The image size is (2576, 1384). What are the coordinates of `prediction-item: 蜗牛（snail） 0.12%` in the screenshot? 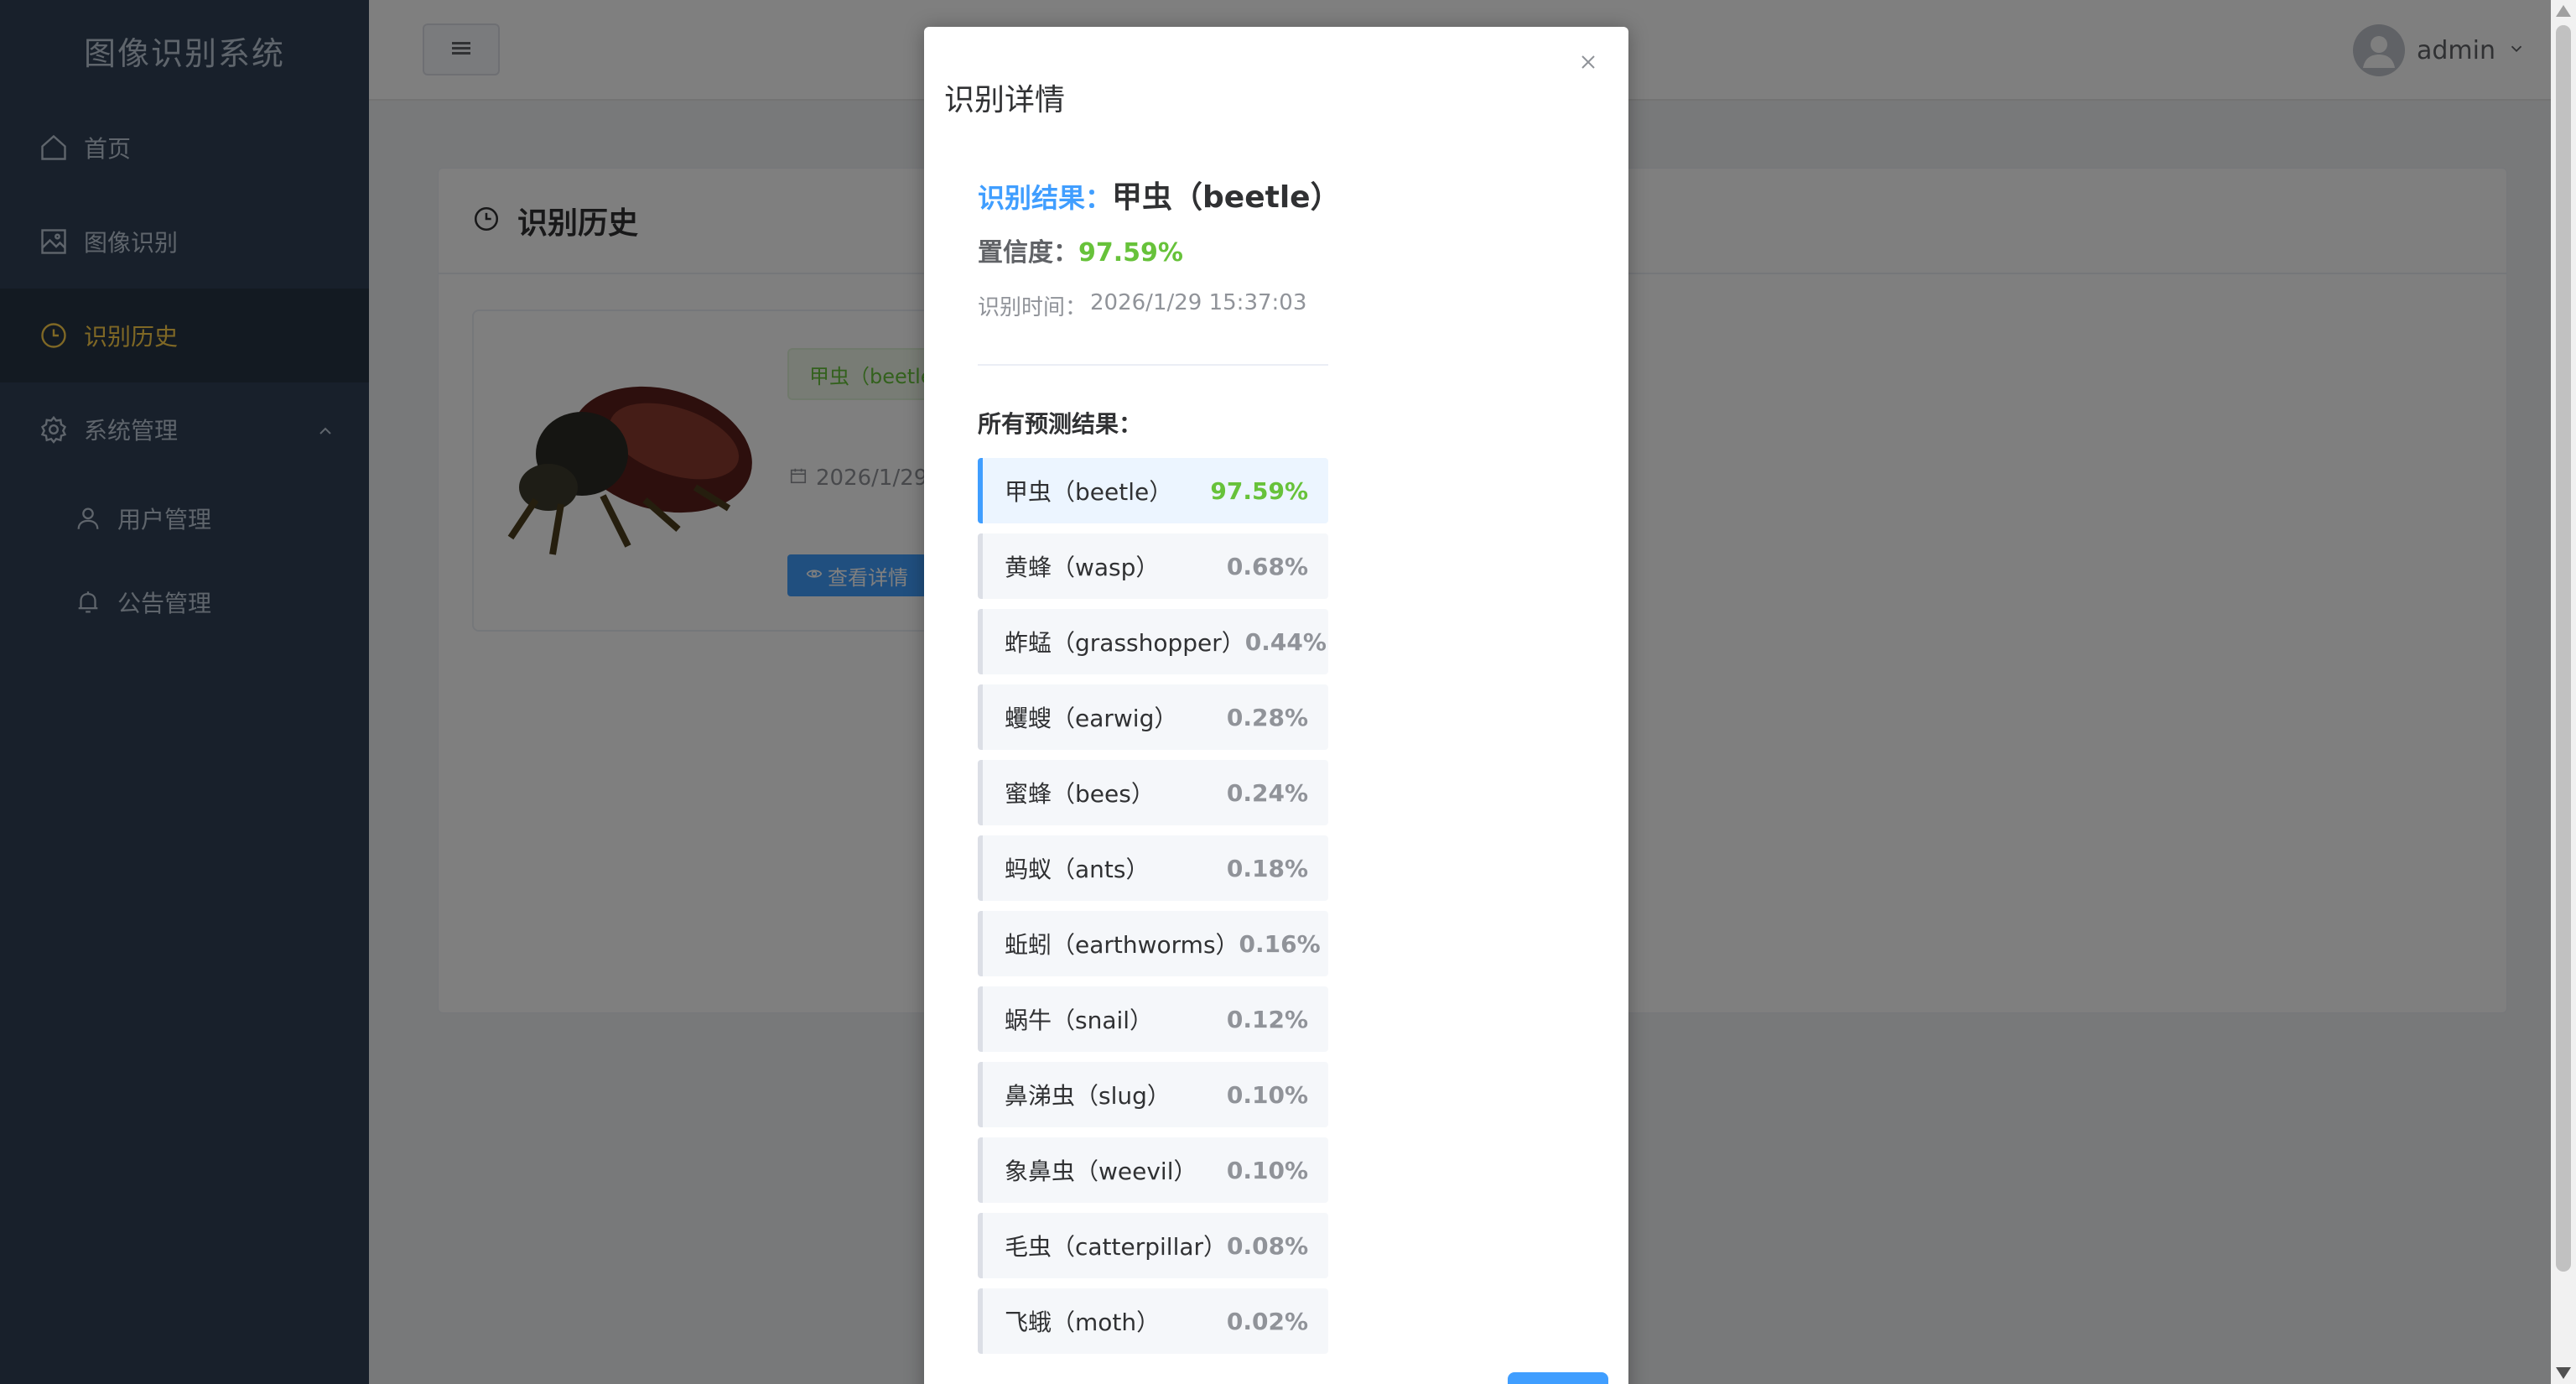 It's located at (1153, 1019).